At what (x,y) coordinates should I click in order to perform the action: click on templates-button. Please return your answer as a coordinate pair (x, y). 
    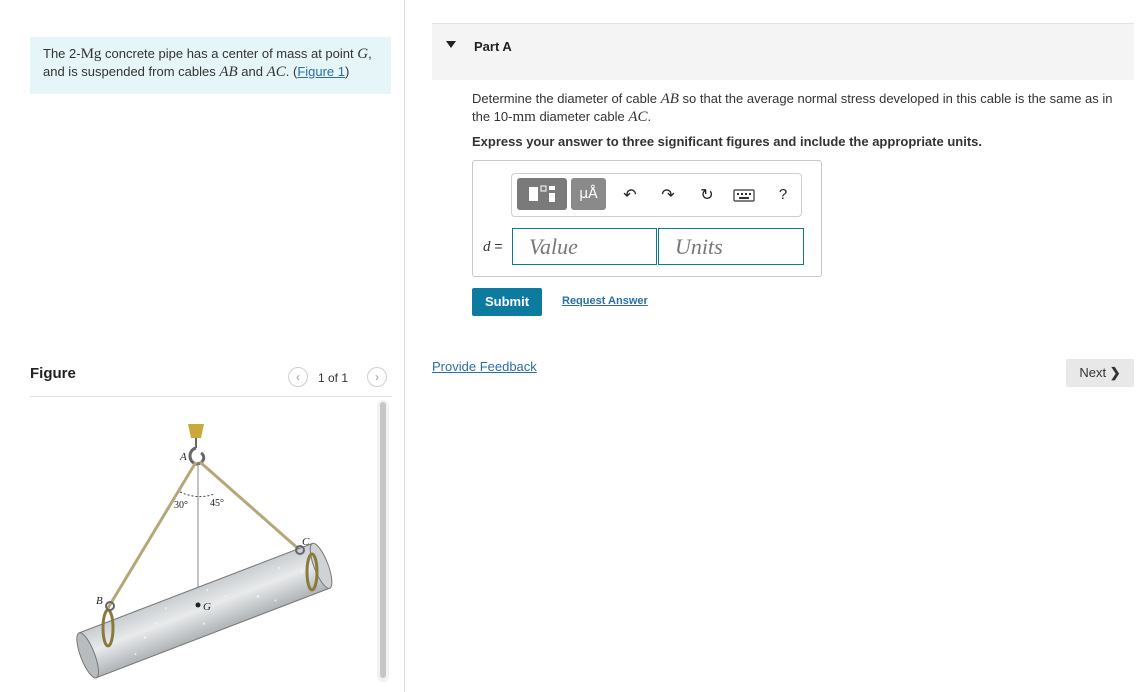
    Looking at the image, I should click on (542, 194).